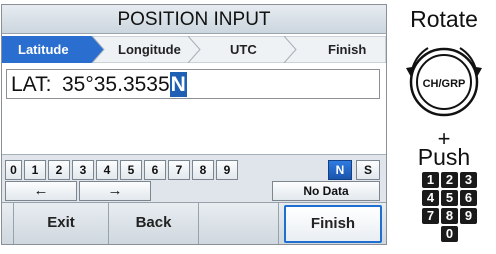 Image resolution: width=496 pixels, height=254 pixels. What do you see at coordinates (430, 198) in the screenshot?
I see `num-key-4-icon: 4` at bounding box center [430, 198].